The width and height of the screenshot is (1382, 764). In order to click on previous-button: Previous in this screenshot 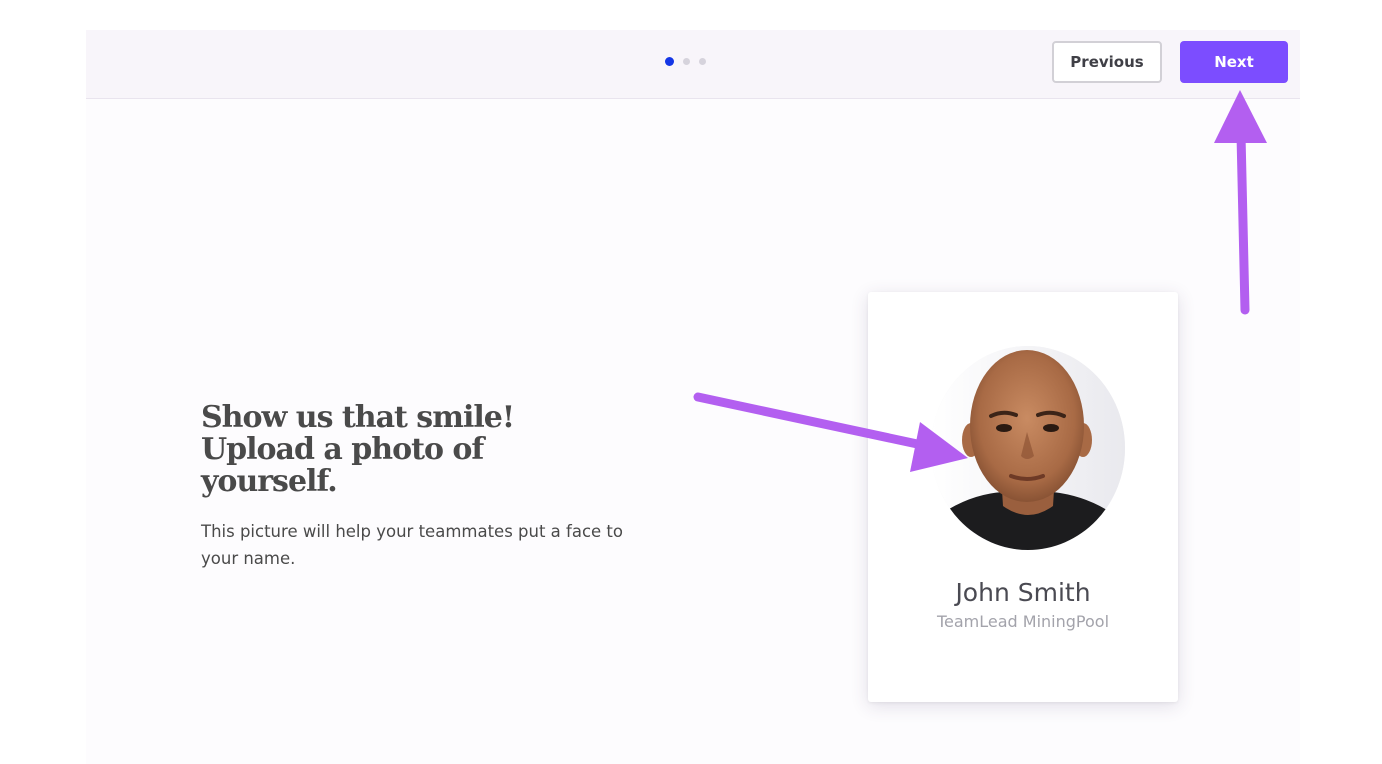, I will do `click(1107, 62)`.